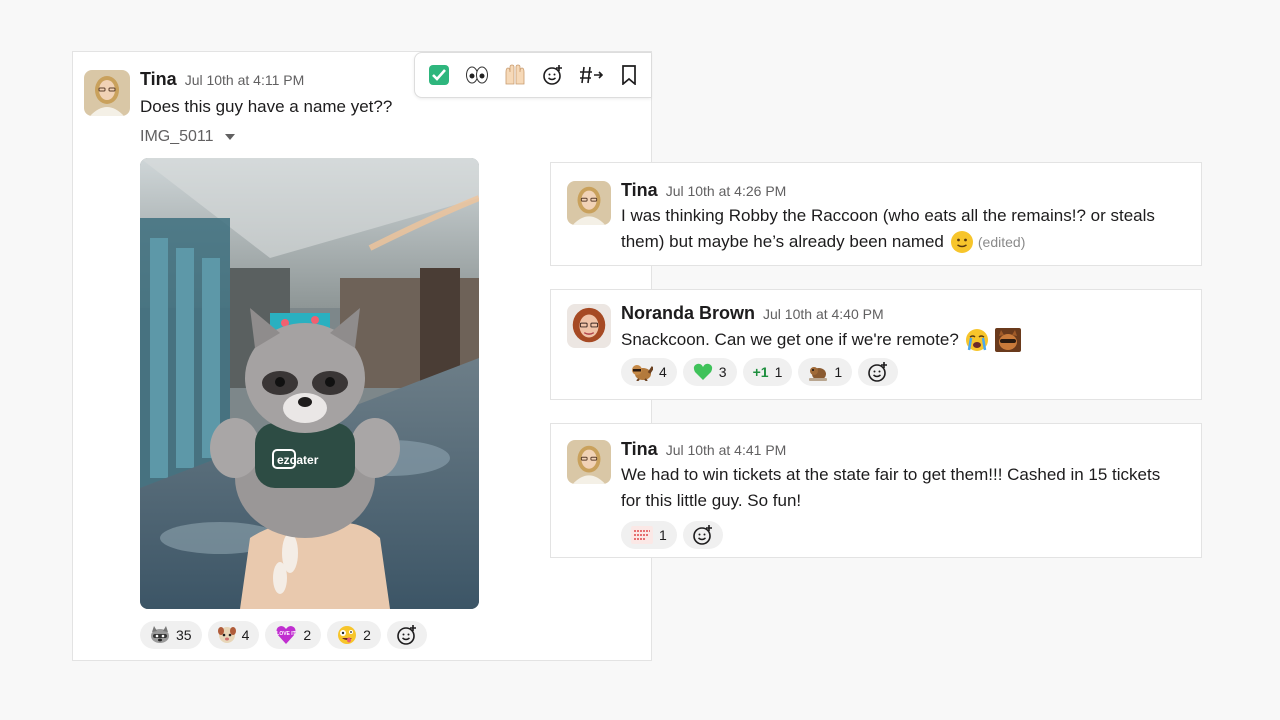 Image resolution: width=1280 pixels, height=720 pixels. What do you see at coordinates (642, 535) in the screenshot?
I see `text-sticker-emoji-icon` at bounding box center [642, 535].